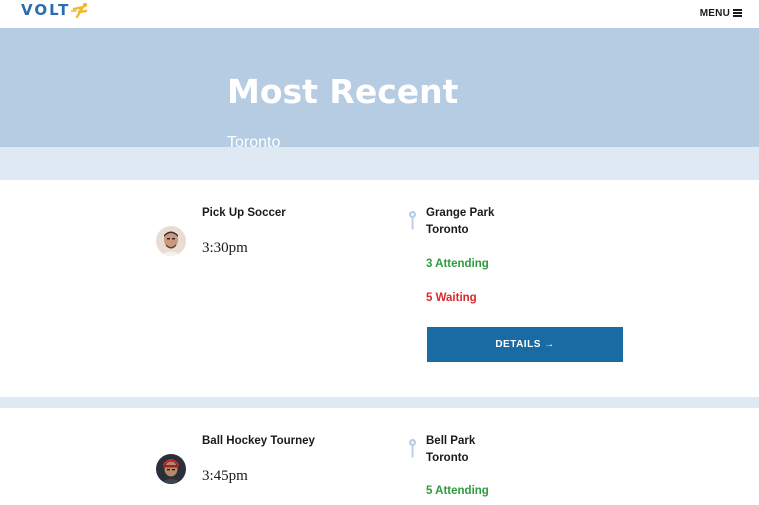  I want to click on menu-label: MENU, so click(714, 13).